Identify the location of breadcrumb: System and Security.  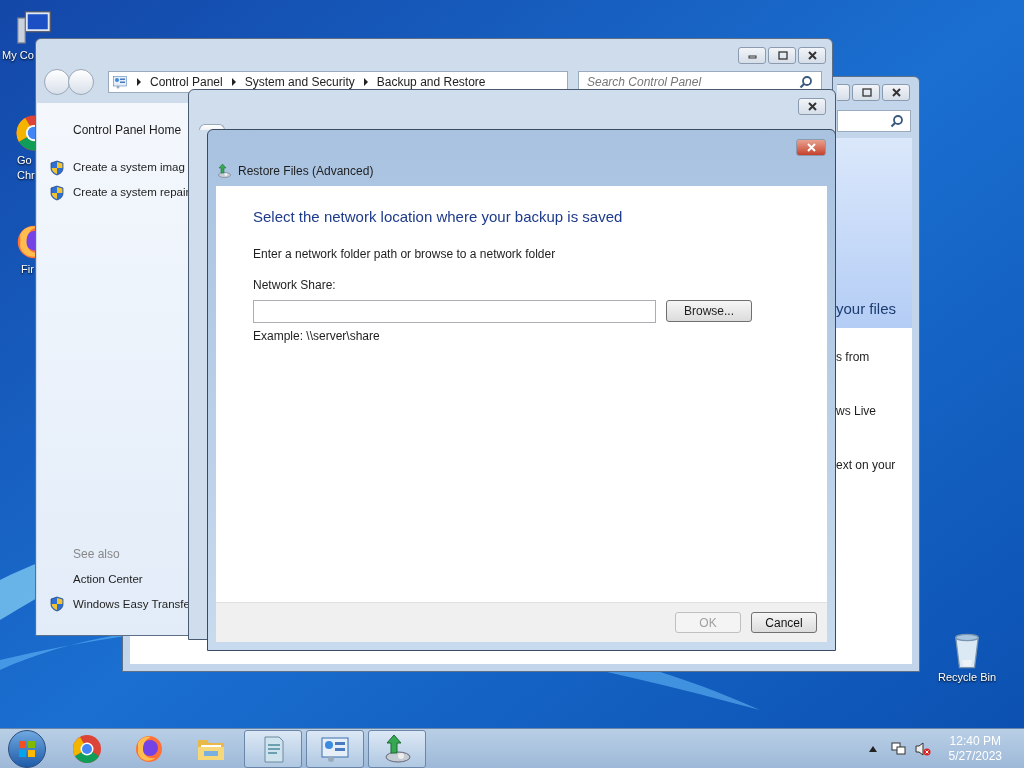
(299, 82).